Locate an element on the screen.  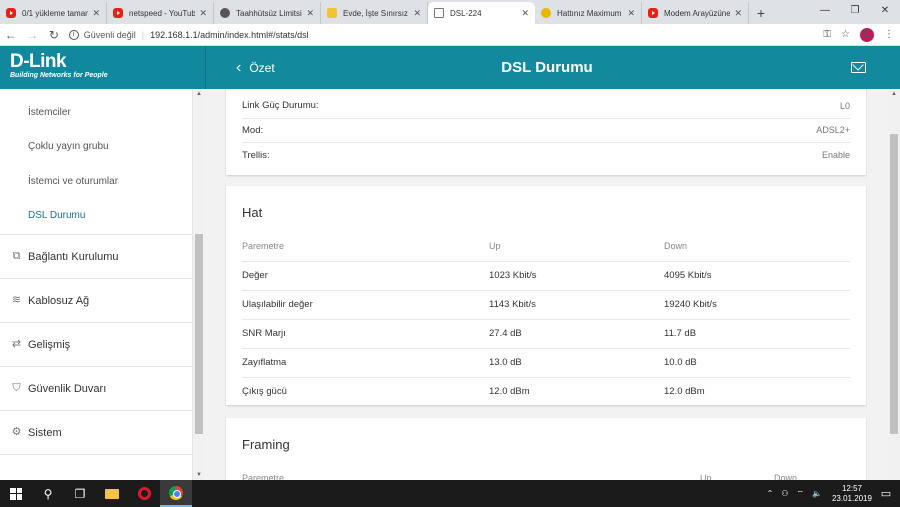
chevron-left-icon: ‹ is located at coordinates (239, 67).